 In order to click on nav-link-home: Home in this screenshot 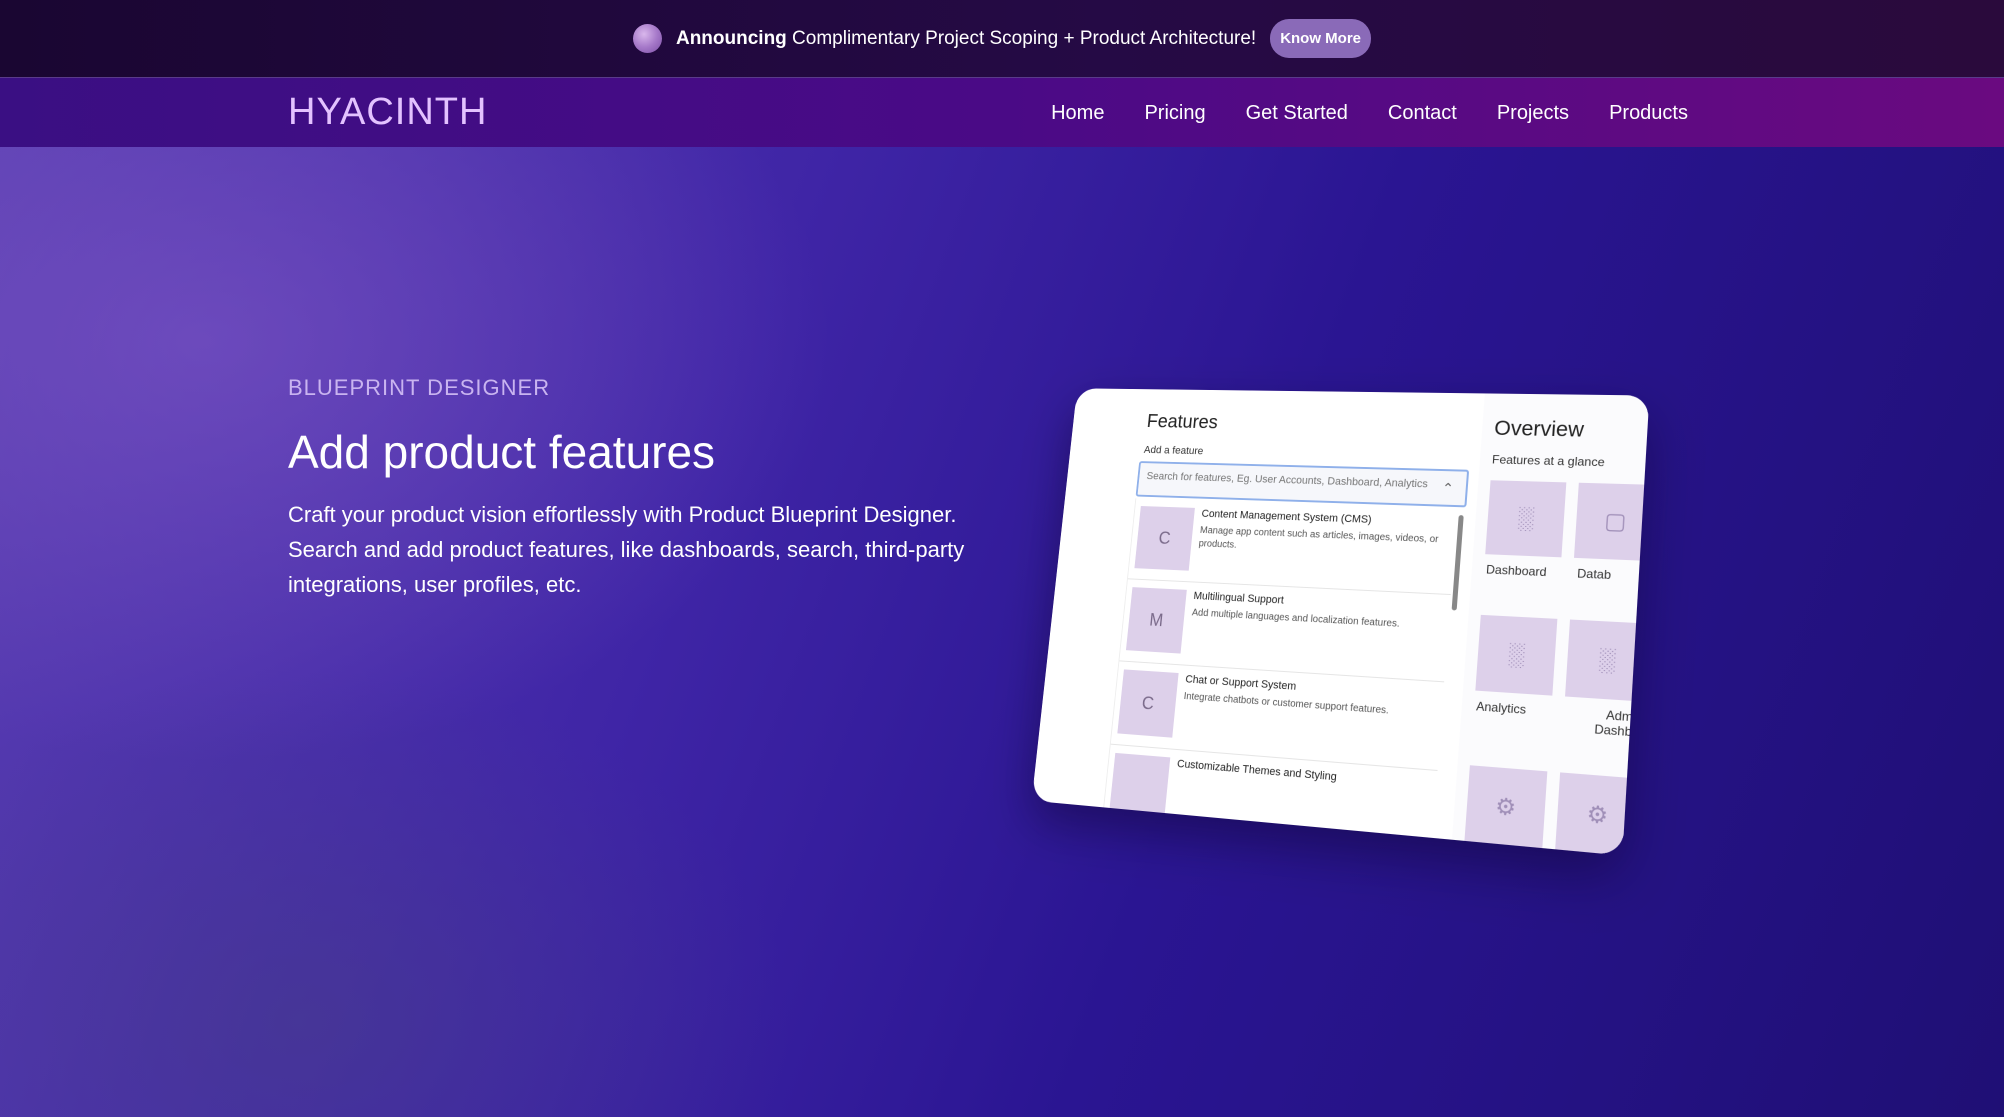, I will do `click(1077, 113)`.